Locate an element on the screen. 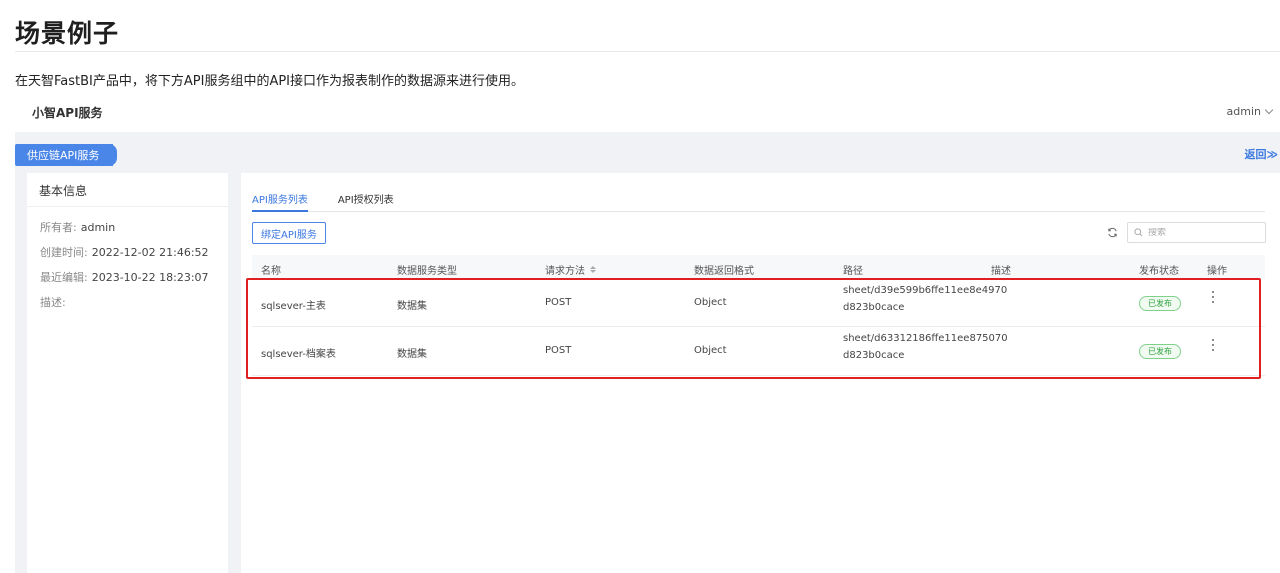 The image size is (1280, 573). tab-api-service-list: API服务列表 is located at coordinates (280, 197).